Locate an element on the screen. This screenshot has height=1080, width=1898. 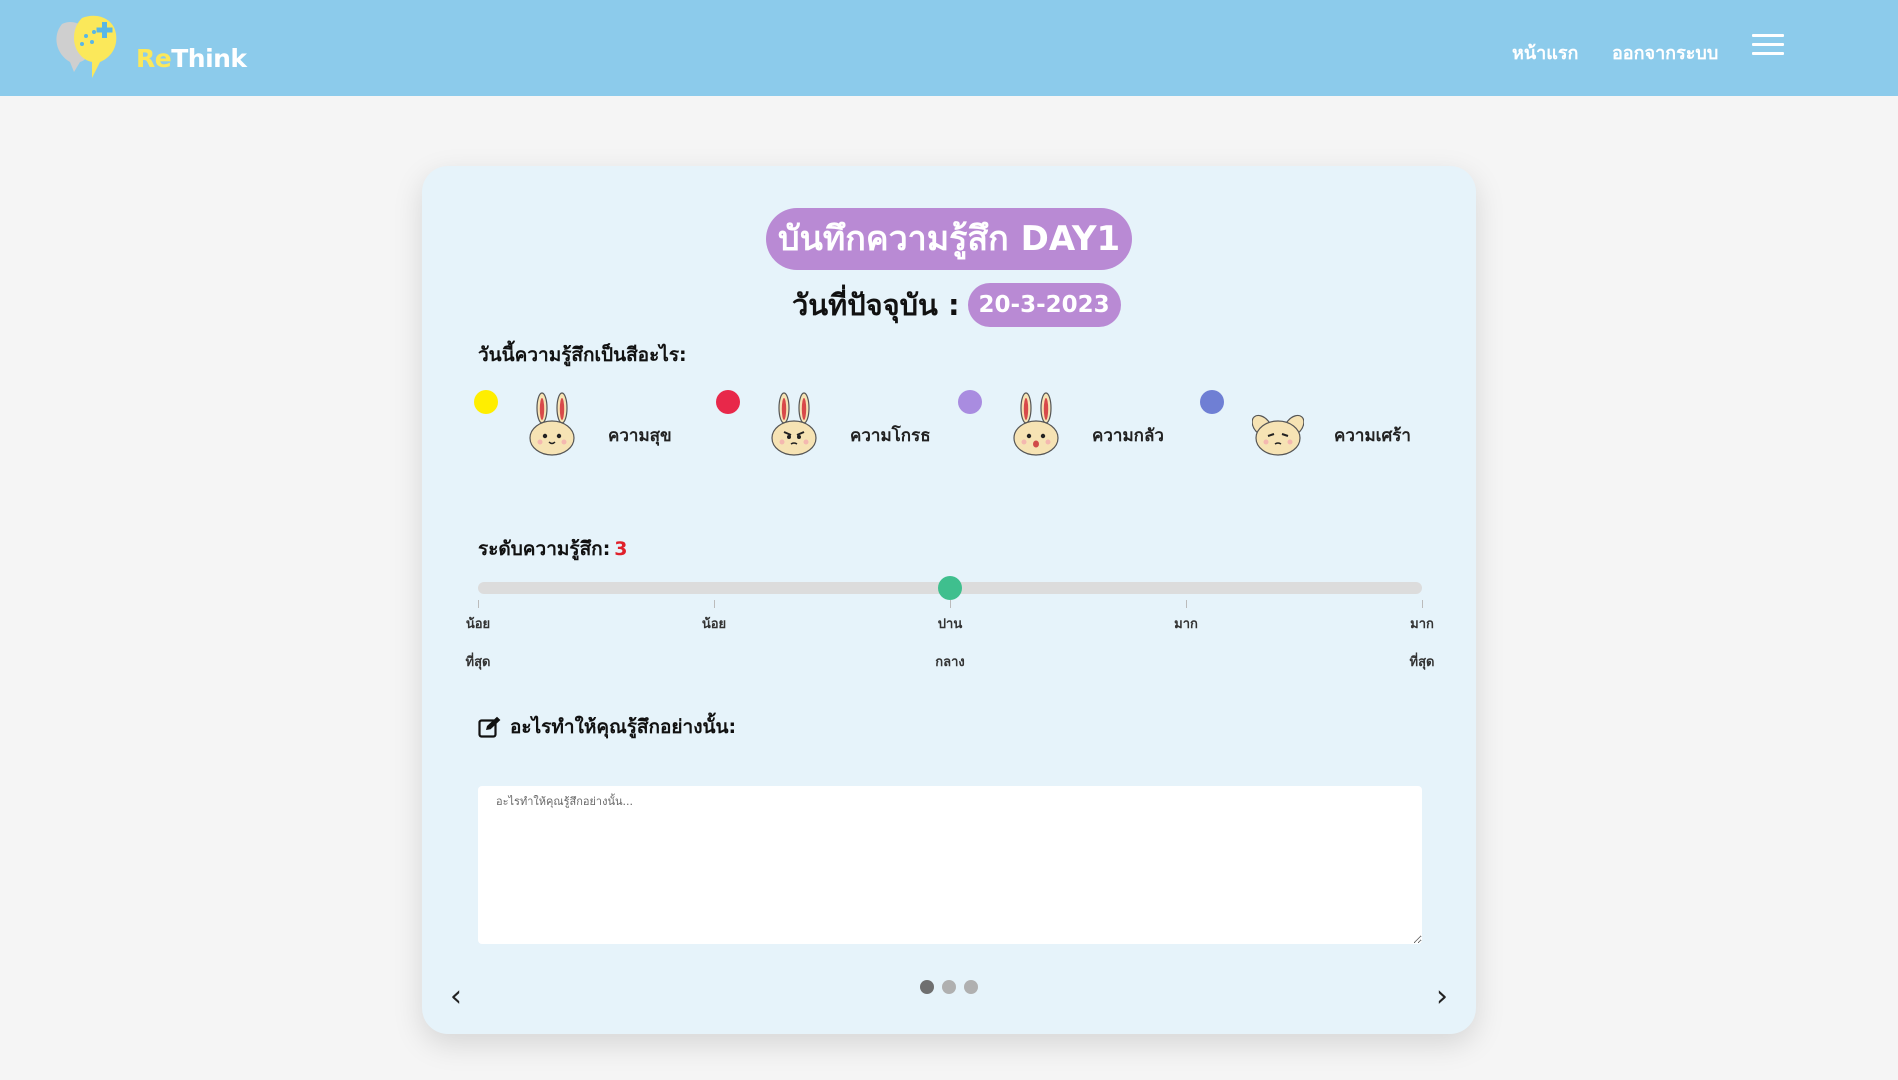
color-question: วันนี้ความรู้สึกเป็นสีอะไร: is located at coordinates (582, 355).